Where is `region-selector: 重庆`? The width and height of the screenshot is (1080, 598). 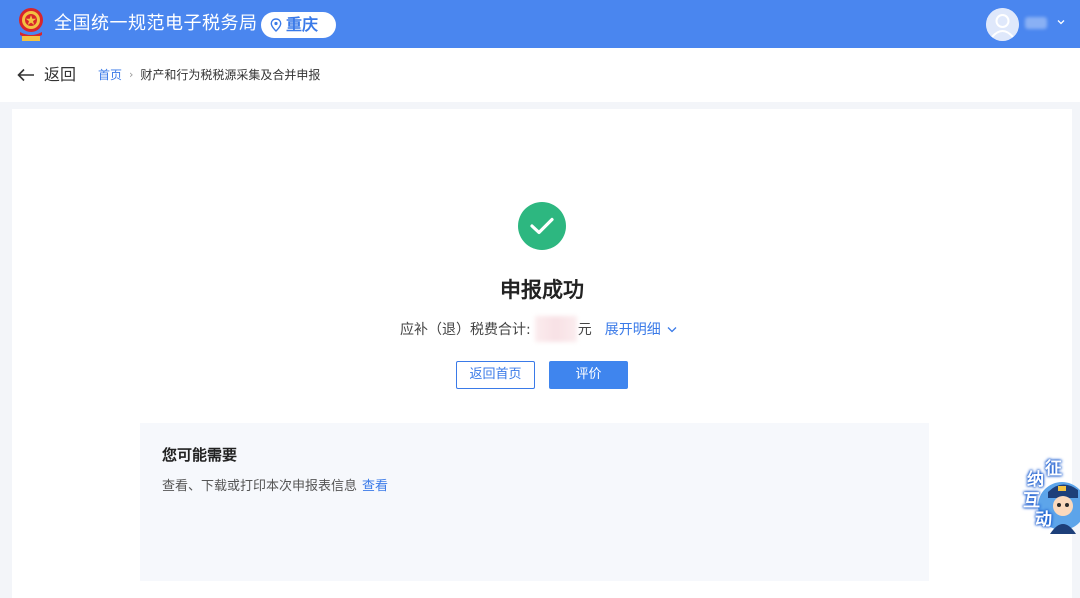 region-selector: 重庆 is located at coordinates (298, 25).